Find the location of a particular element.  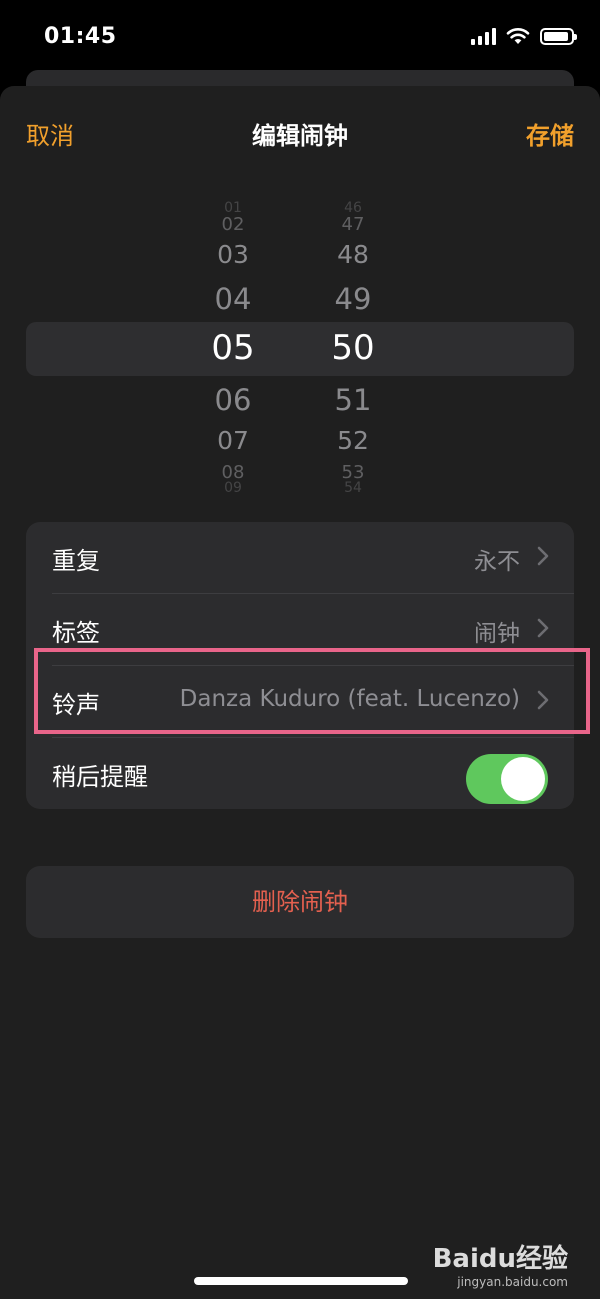

hour-option: 02 is located at coordinates (233, 224).